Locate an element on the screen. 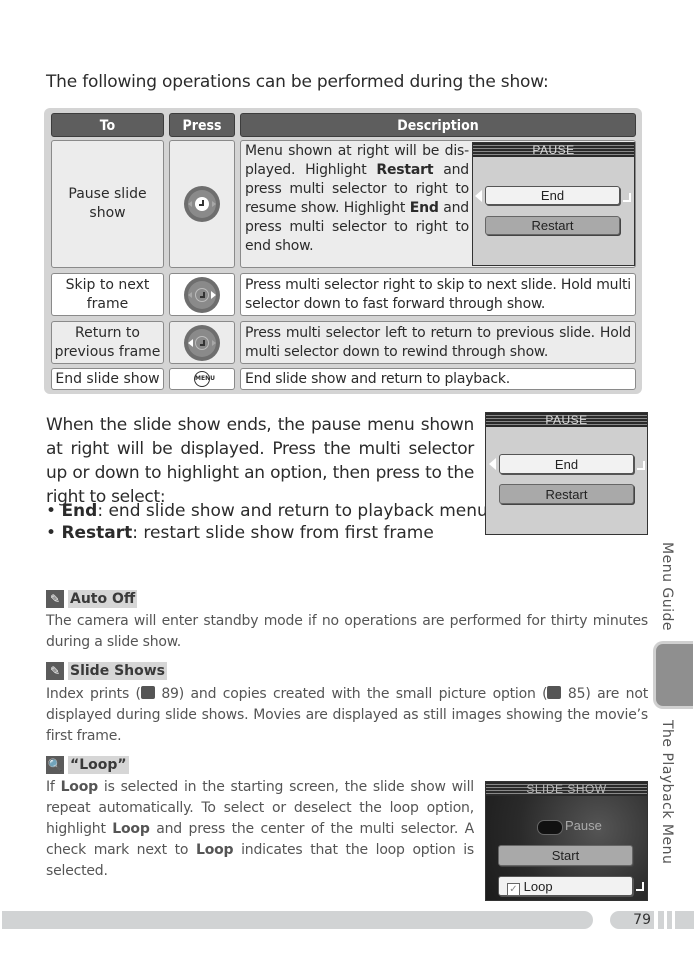  page-number: 79 is located at coordinates (632, 920).